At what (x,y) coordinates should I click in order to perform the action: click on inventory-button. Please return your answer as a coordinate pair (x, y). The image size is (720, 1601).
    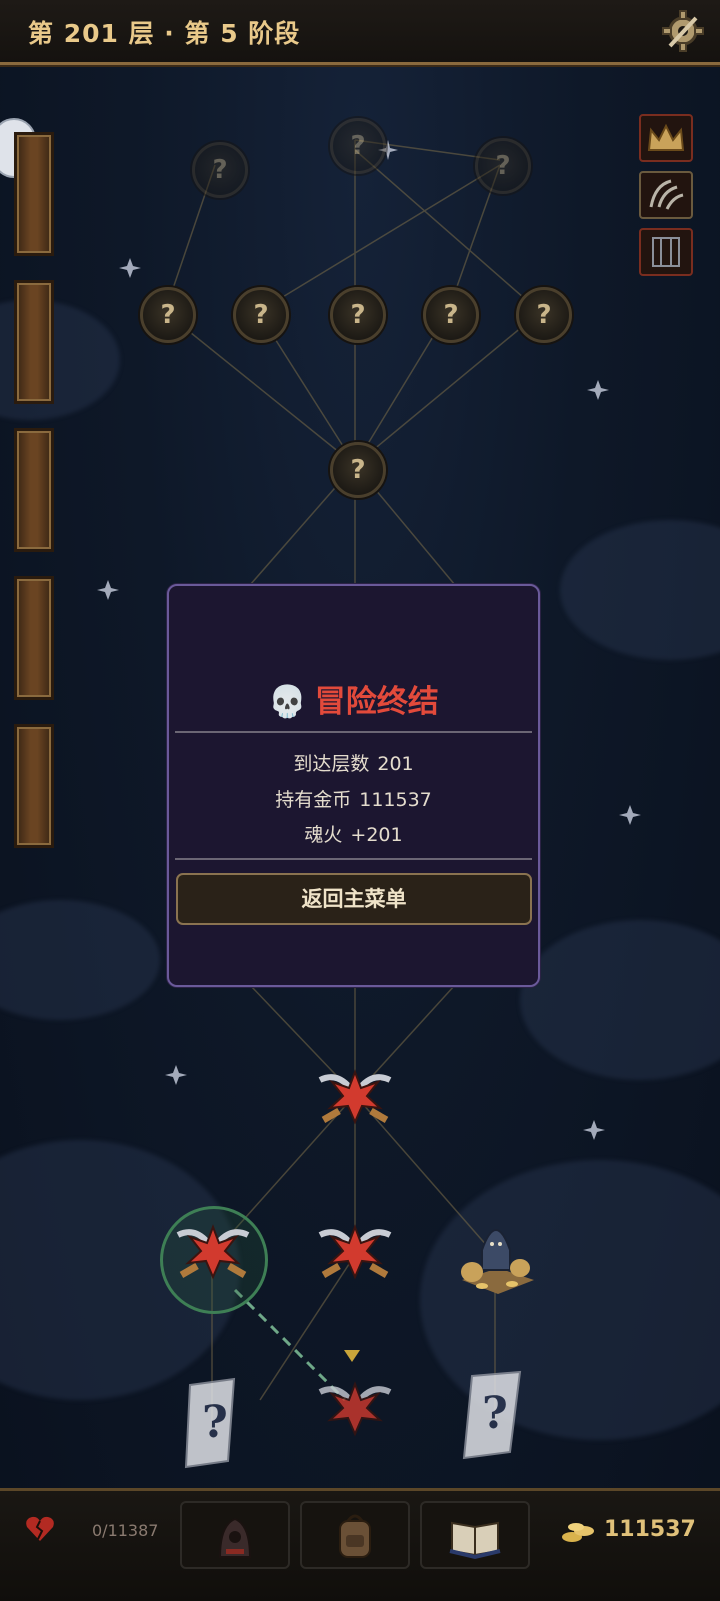
    Looking at the image, I should click on (355, 1535).